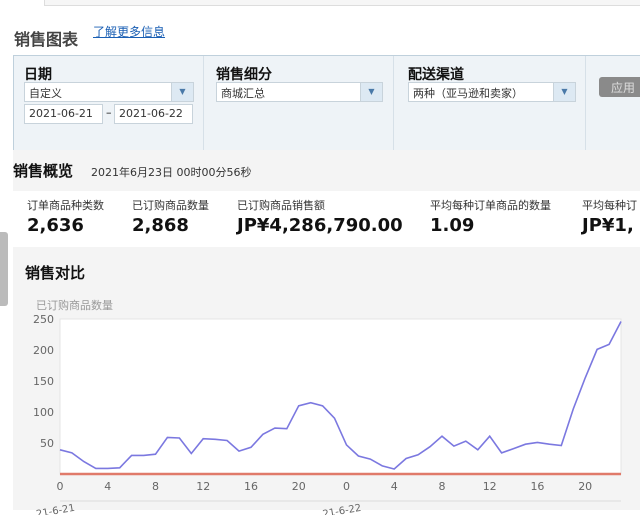  I want to click on y-tick-label: 250, so click(43, 319).